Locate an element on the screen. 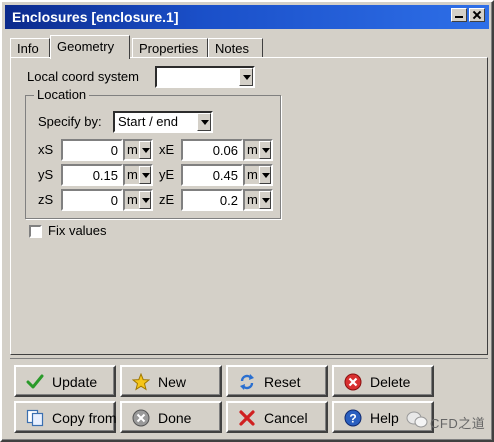 This screenshot has height=442, width=494. fix-values-label: Fix values is located at coordinates (77, 230).